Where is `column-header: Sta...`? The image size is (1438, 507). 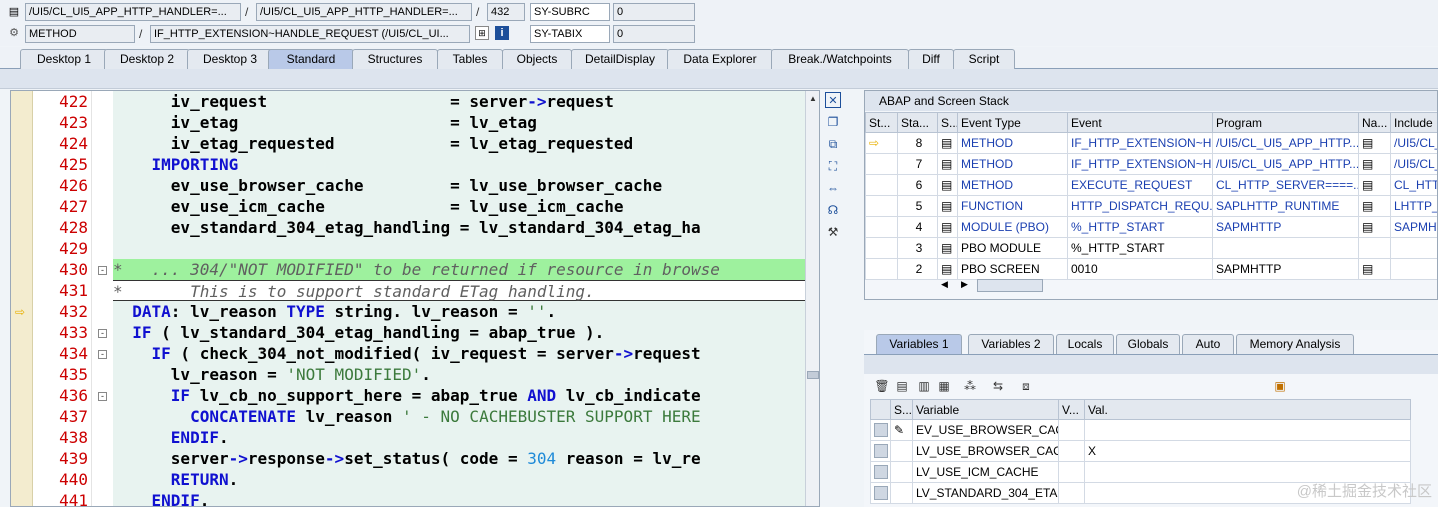 column-header: Sta... is located at coordinates (917, 122).